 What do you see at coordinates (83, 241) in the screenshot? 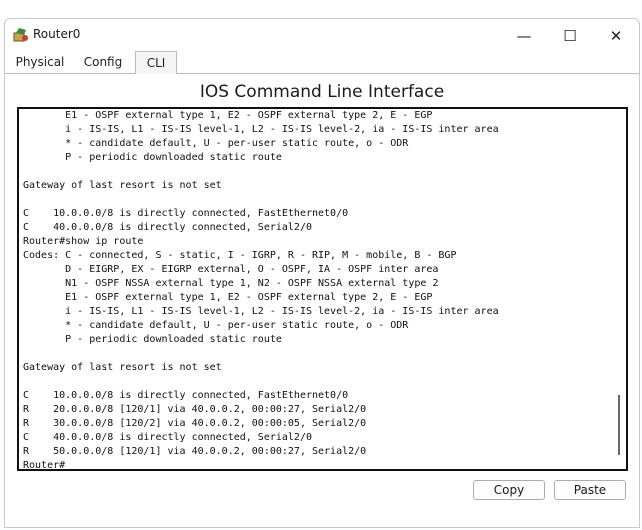
I see `terminal-line: Router#show ip route` at bounding box center [83, 241].